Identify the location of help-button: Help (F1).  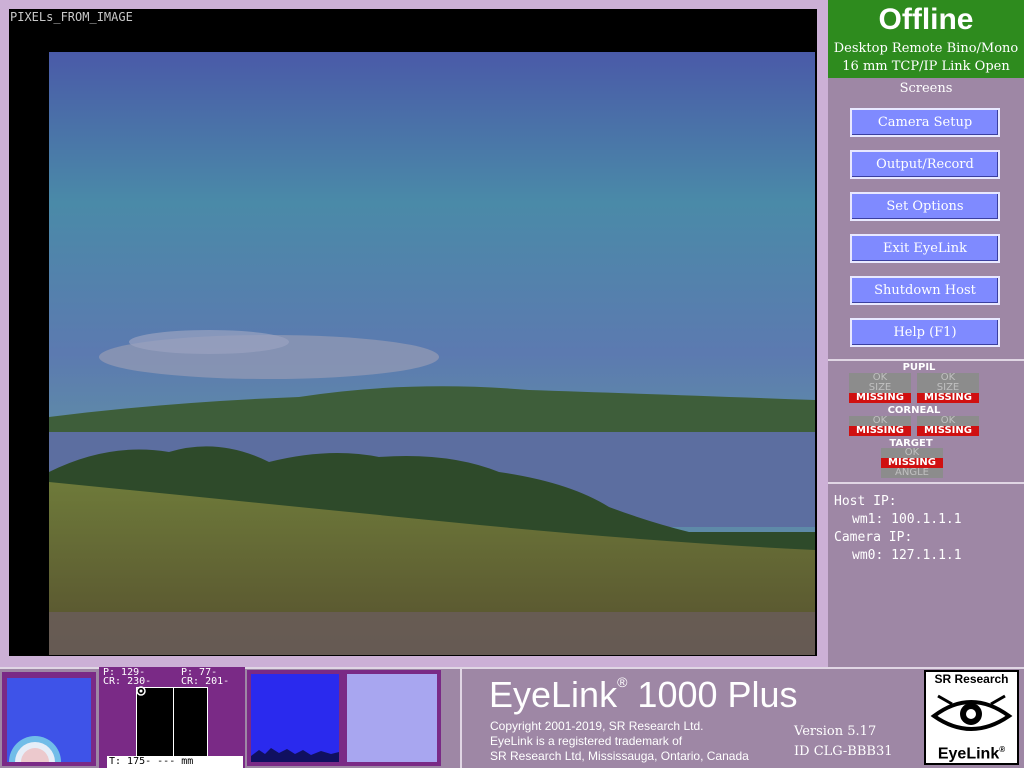
(925, 332).